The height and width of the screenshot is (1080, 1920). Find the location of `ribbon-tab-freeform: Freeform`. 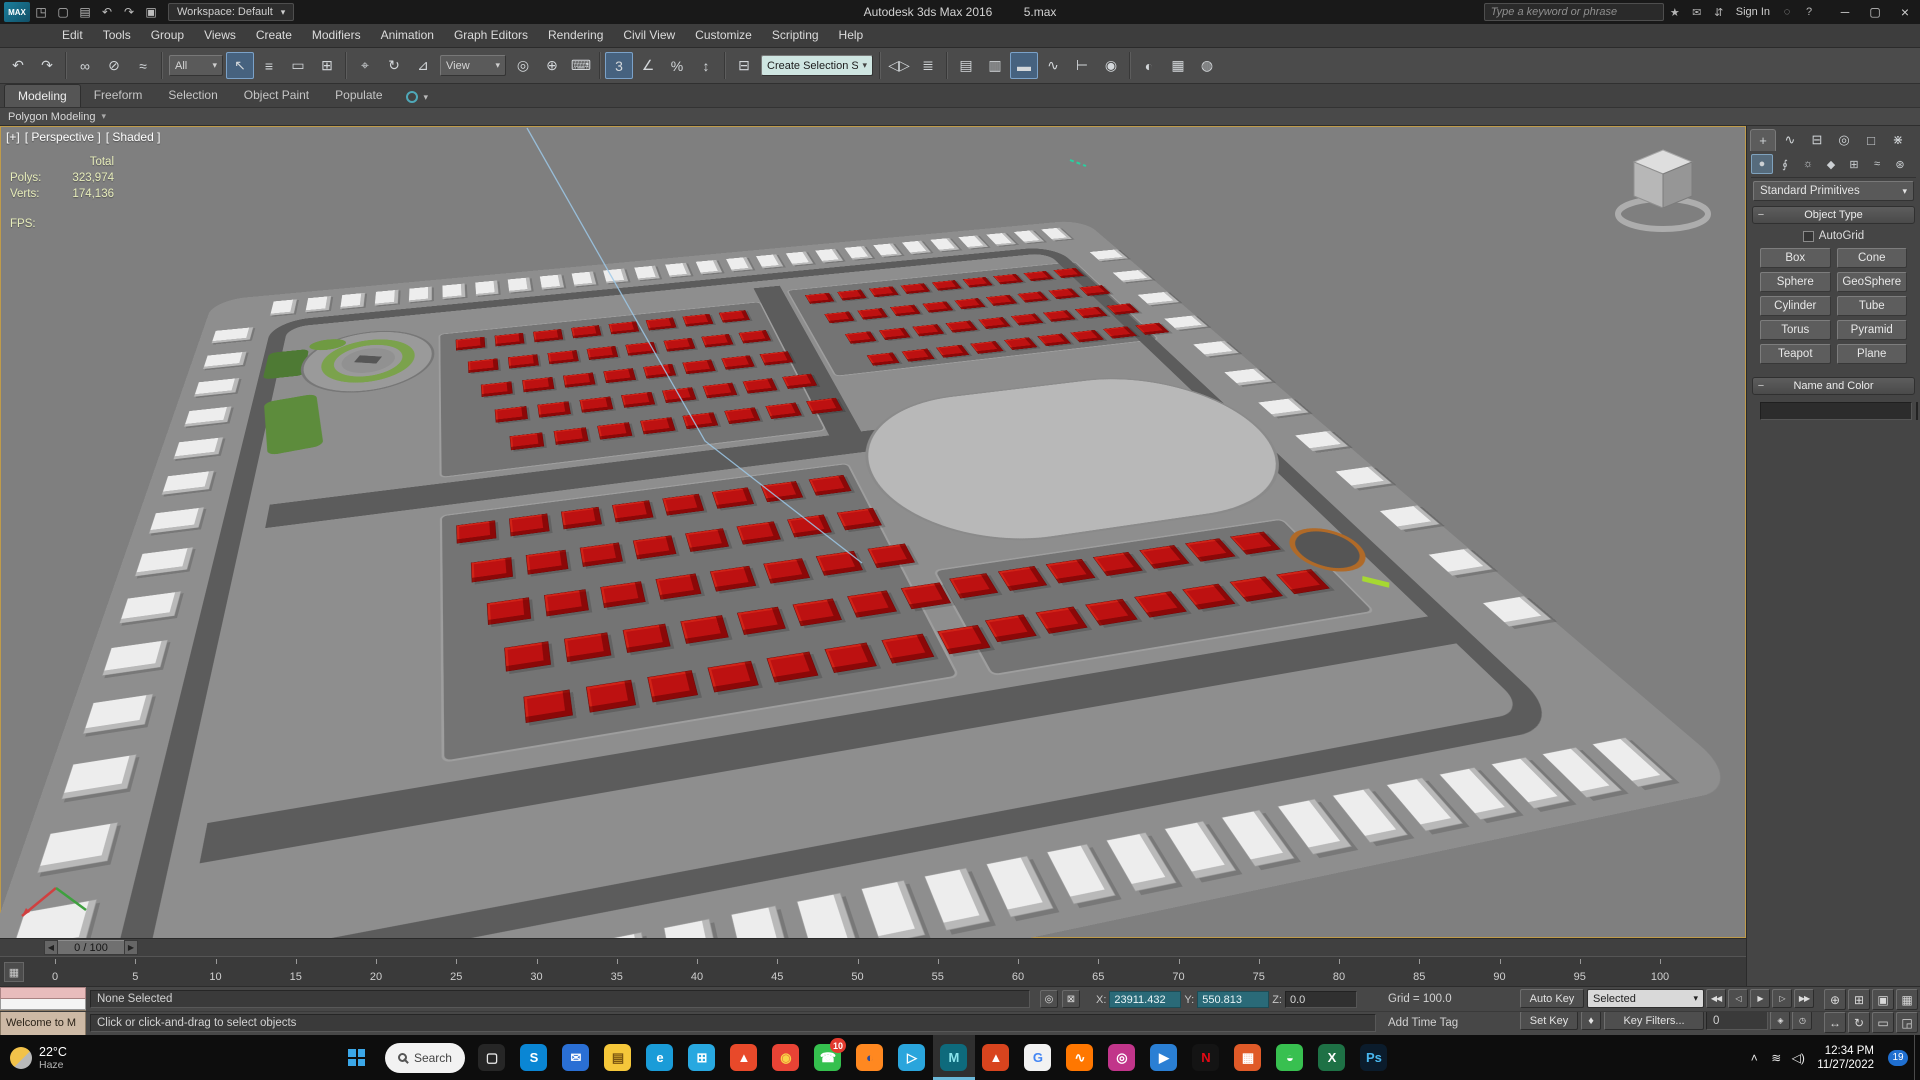

ribbon-tab-freeform: Freeform is located at coordinates (118, 95).